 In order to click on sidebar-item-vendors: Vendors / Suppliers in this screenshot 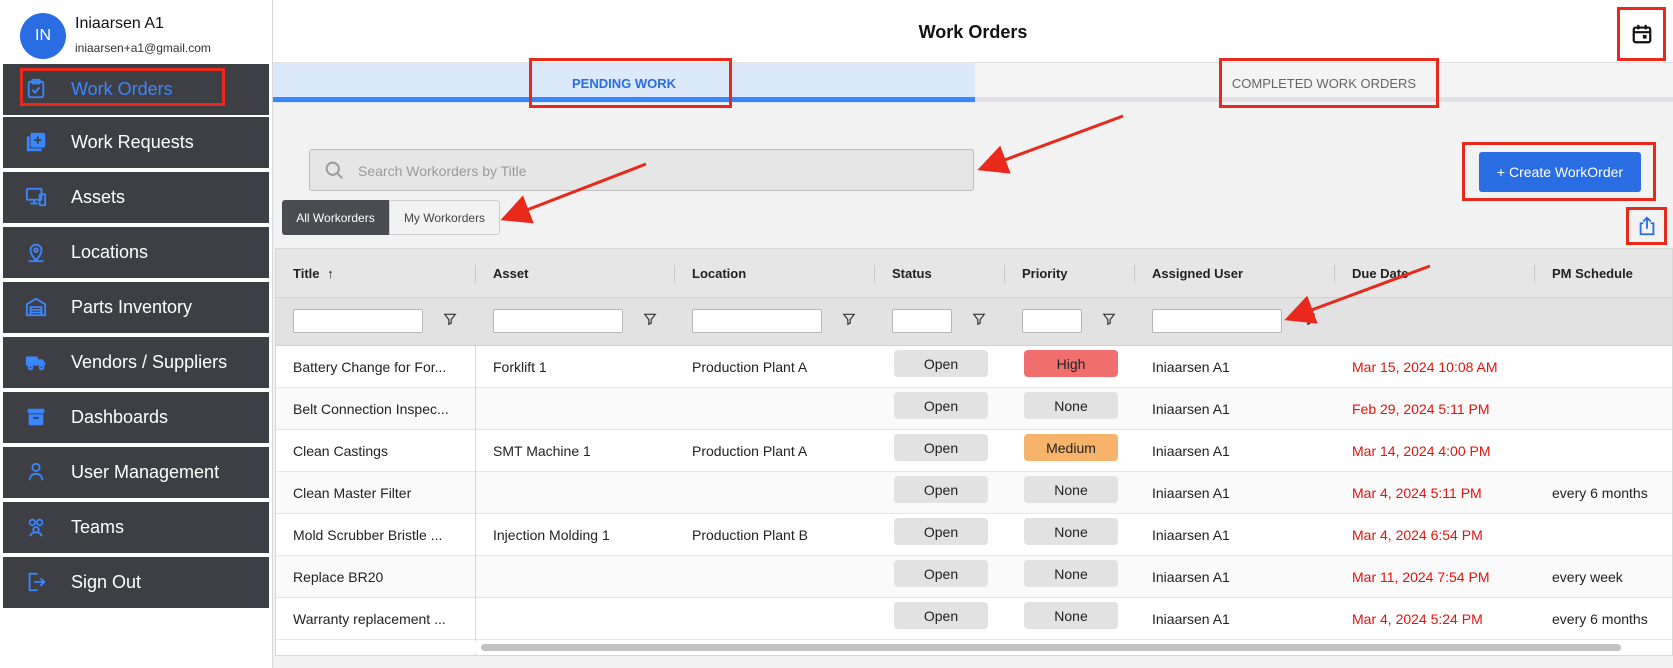, I will do `click(136, 362)`.